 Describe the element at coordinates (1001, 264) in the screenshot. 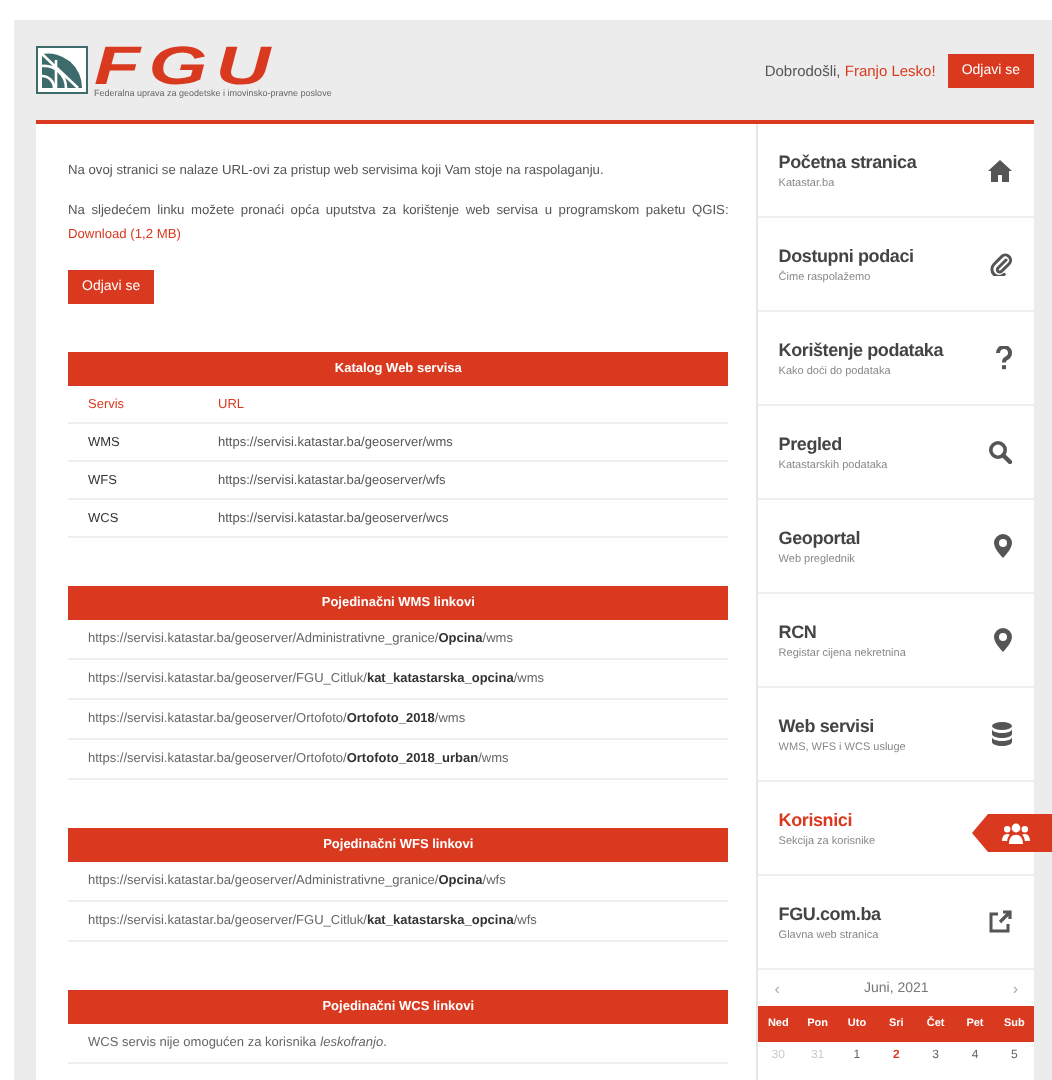

I see `paperclip-icon` at that location.